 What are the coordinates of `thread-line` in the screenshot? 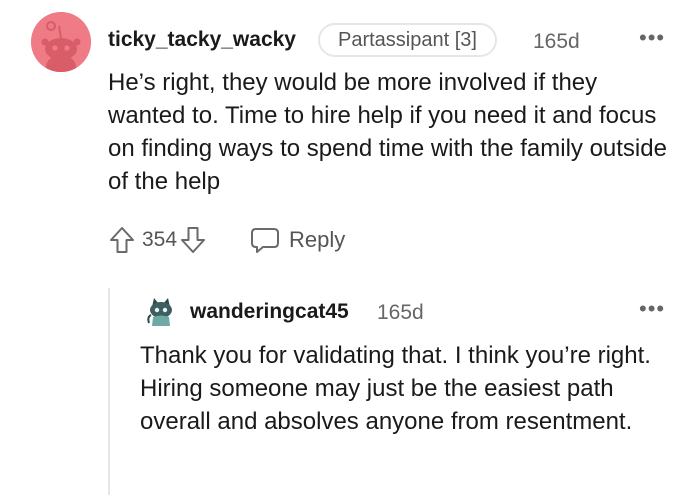 It's located at (109, 391).